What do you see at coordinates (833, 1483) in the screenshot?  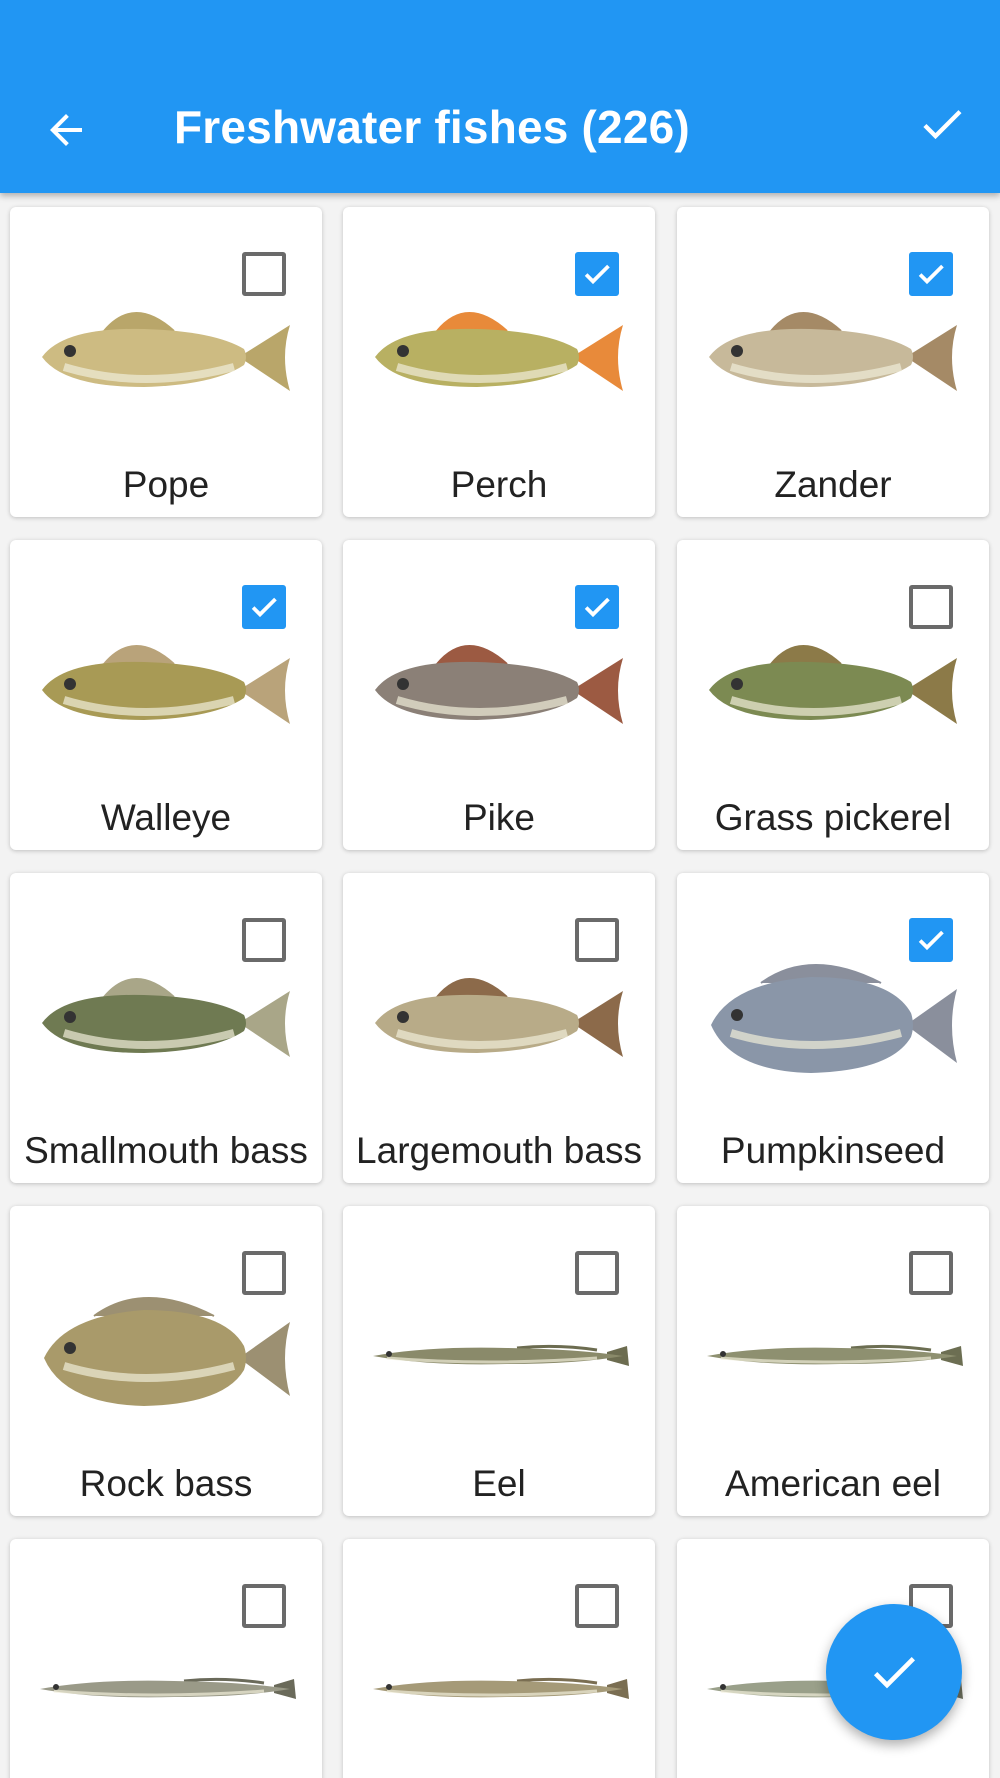 I see `fish-name: American eel` at bounding box center [833, 1483].